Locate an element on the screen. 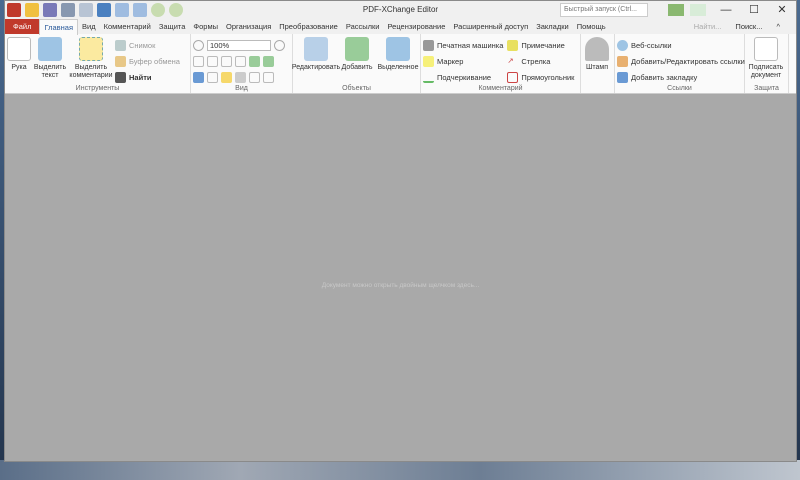 The height and width of the screenshot is (480, 800). arrow-button: ↗ Стрелка is located at coordinates (540, 61).